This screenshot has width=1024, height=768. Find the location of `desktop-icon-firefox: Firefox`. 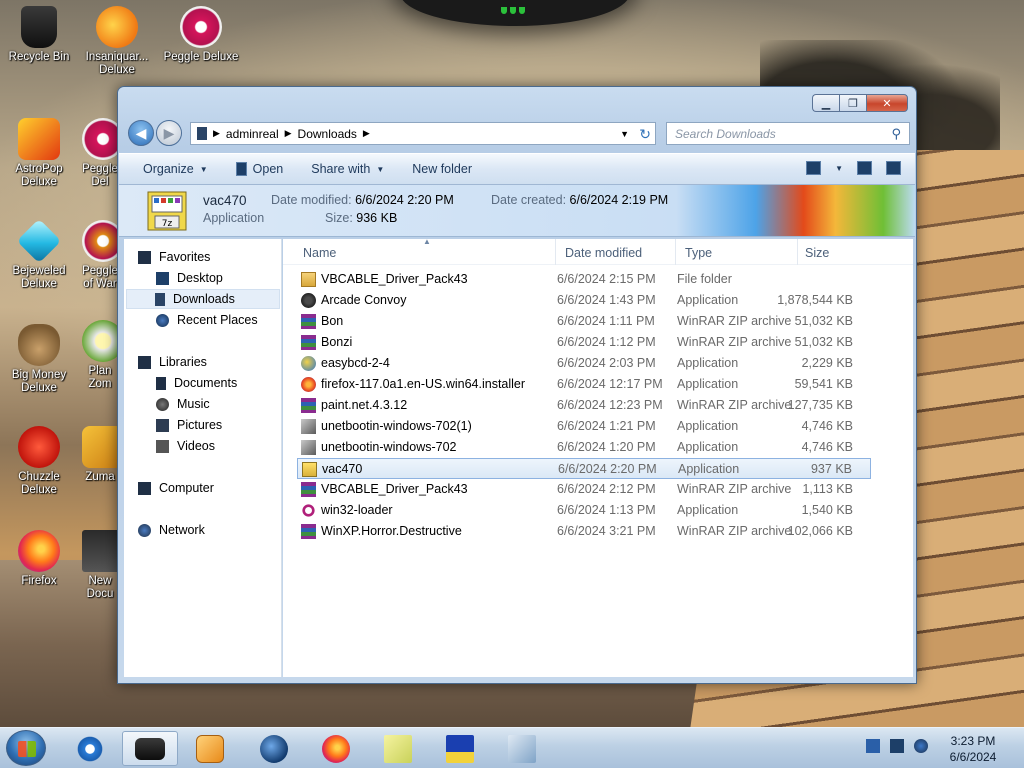

desktop-icon-firefox: Firefox is located at coordinates (39, 559).